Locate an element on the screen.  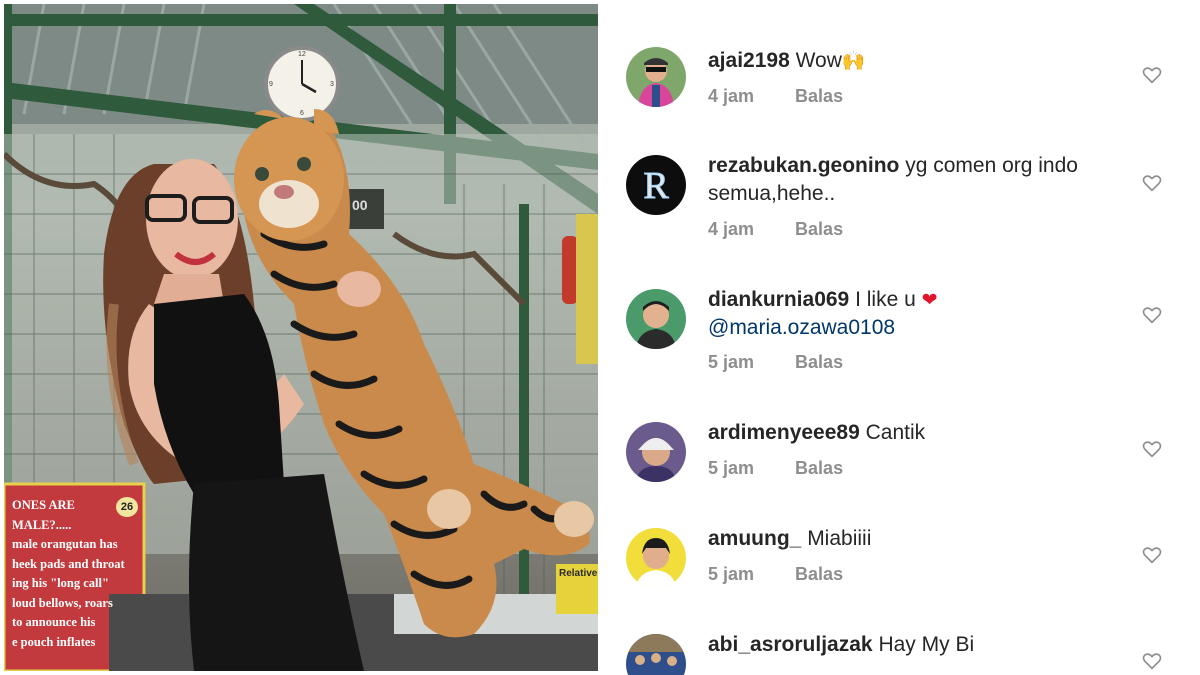
clock-numeral: 9 is located at coordinates (271, 84).